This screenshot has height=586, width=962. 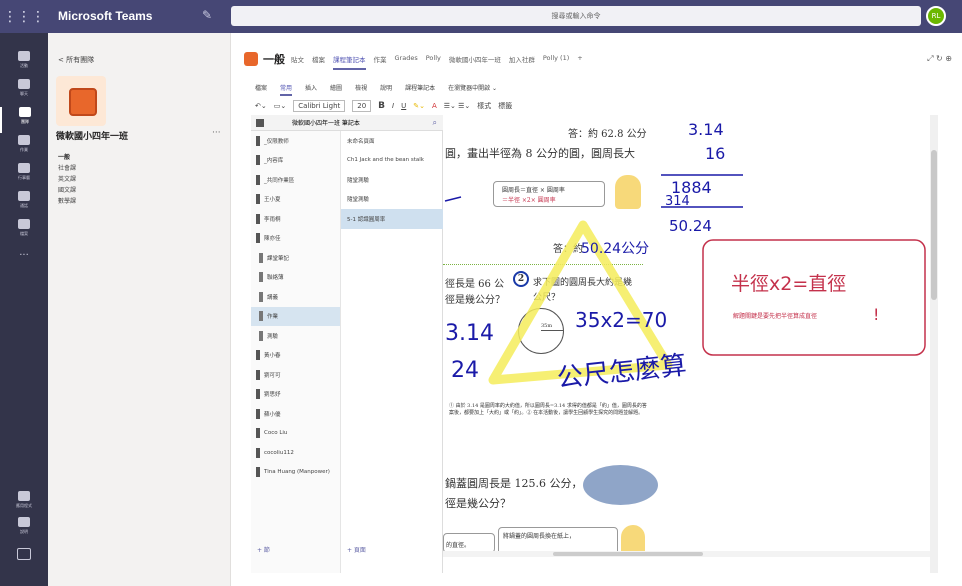 I want to click on channel-item-general: 一般, so click(x=143, y=157).